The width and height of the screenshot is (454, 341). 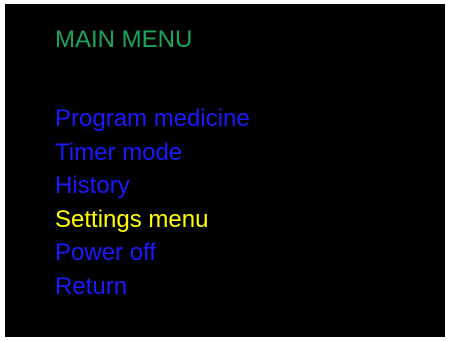 I want to click on menu-item-program-medicine: Program medicine, so click(x=152, y=119).